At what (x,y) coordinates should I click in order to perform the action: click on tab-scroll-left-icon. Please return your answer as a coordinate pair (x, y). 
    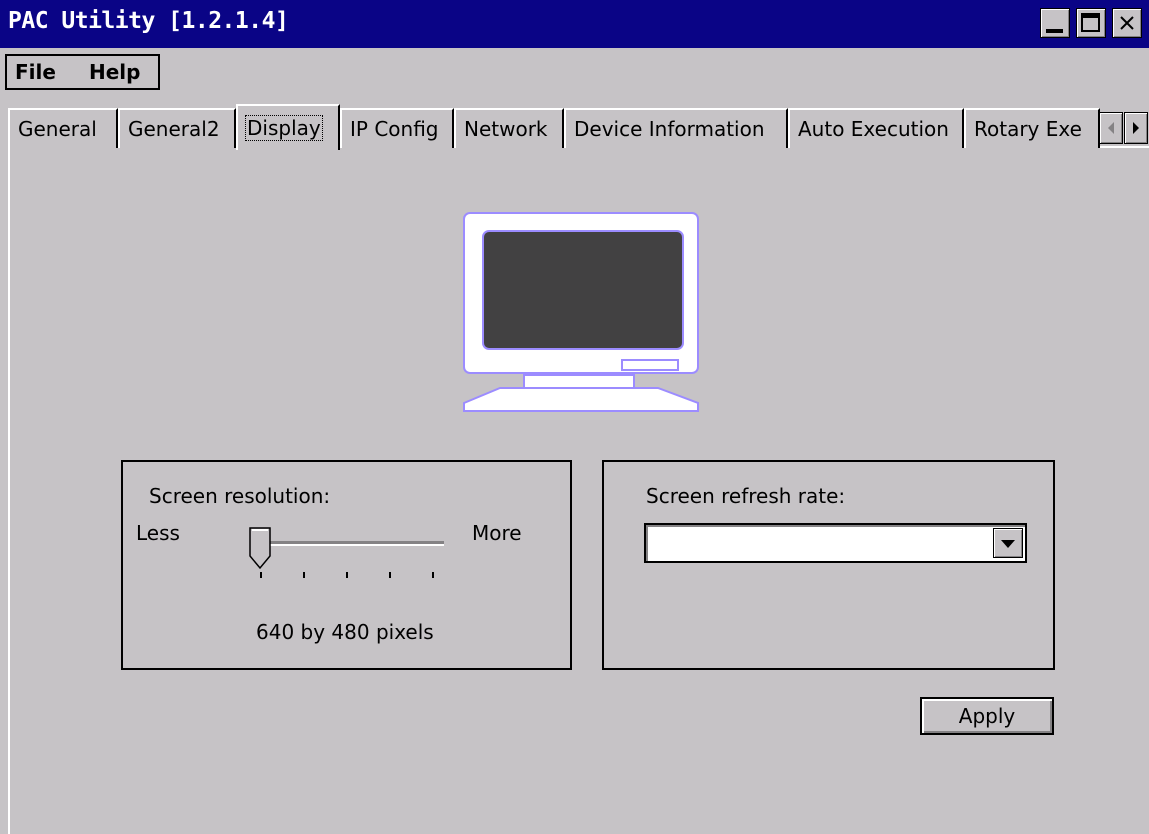
    Looking at the image, I should click on (1111, 128).